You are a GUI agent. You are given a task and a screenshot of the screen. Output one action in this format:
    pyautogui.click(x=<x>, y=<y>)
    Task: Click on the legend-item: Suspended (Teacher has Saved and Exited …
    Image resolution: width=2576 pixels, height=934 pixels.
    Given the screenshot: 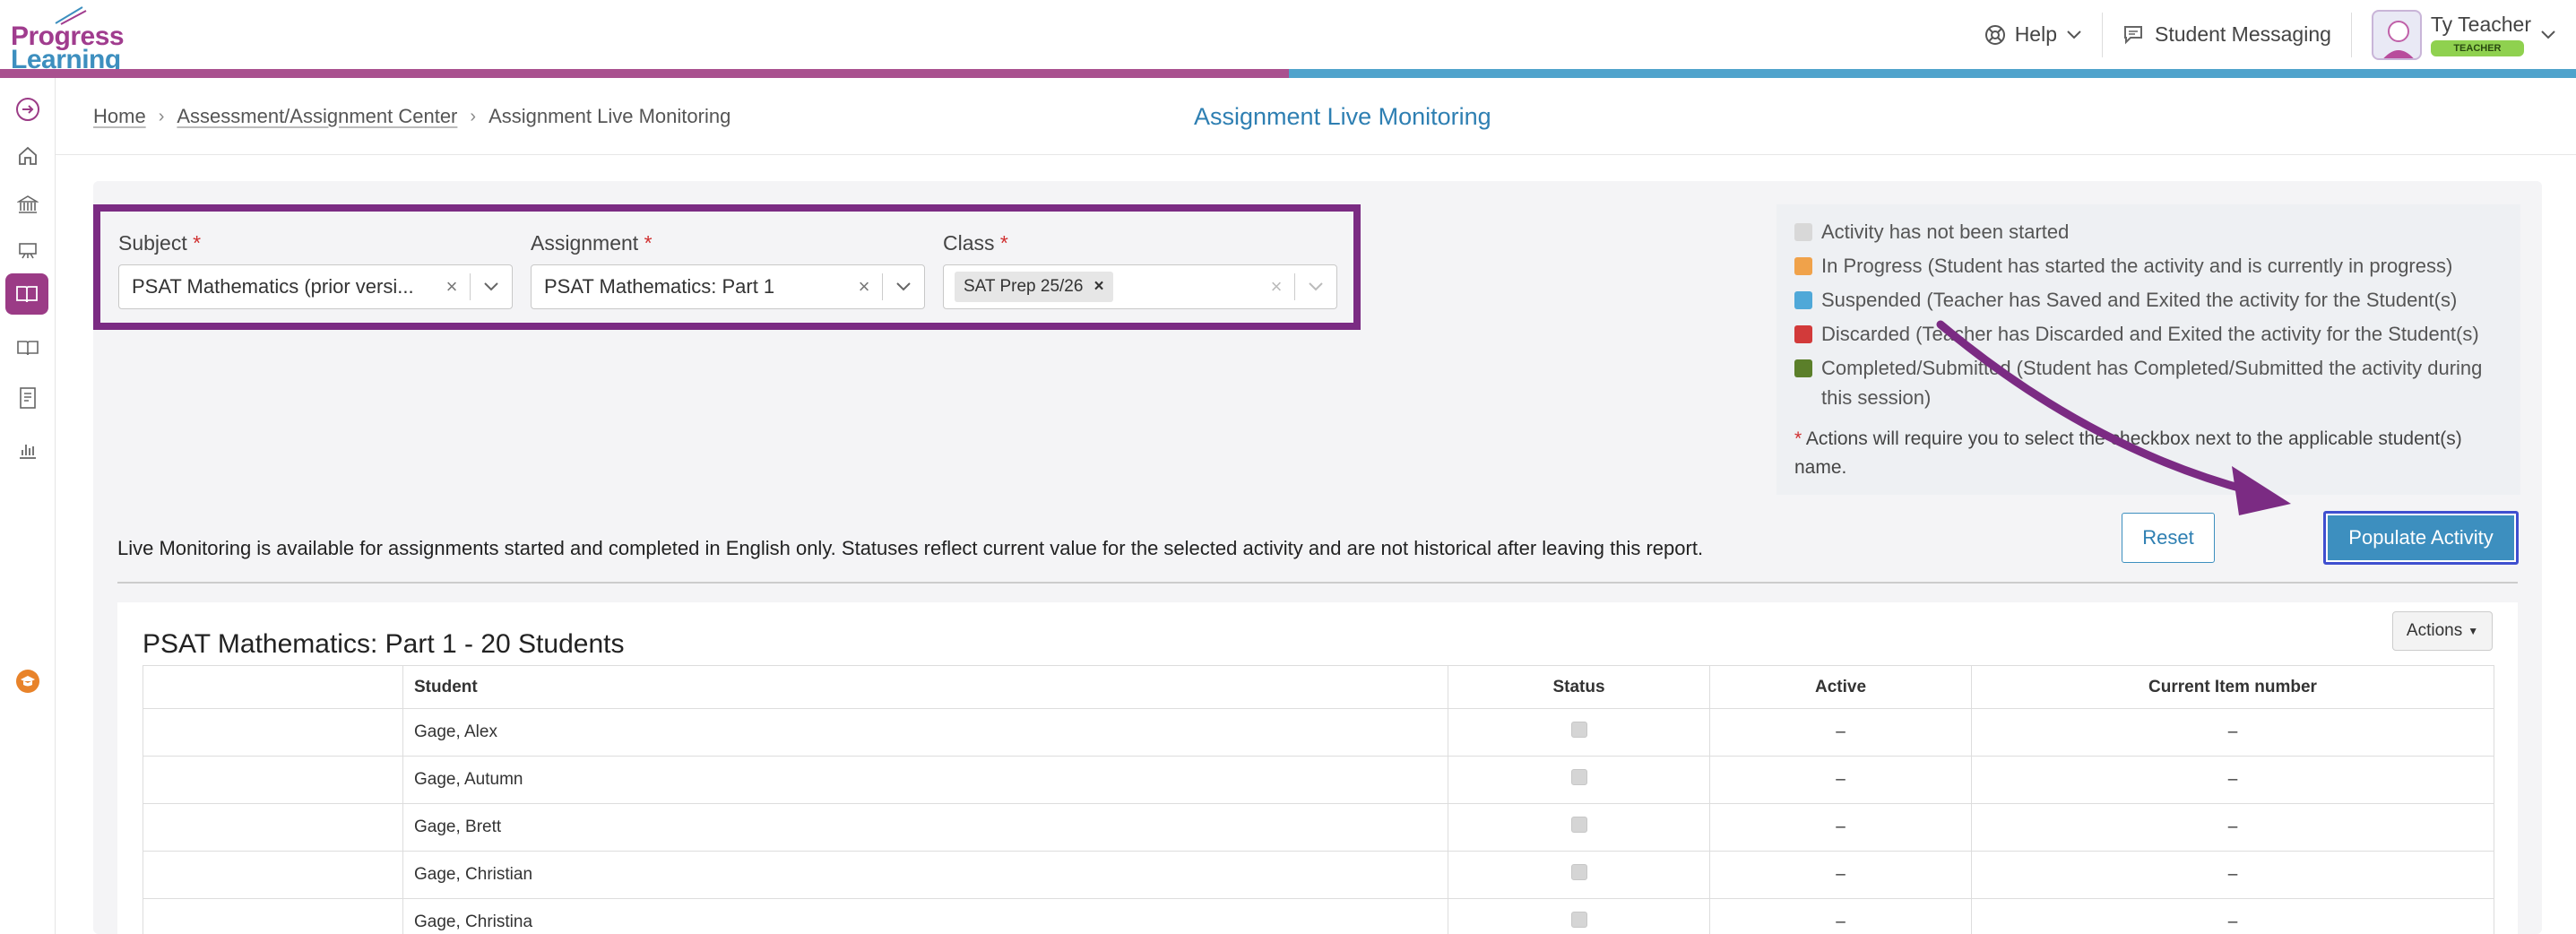 What is the action you would take?
    pyautogui.click(x=2152, y=300)
    